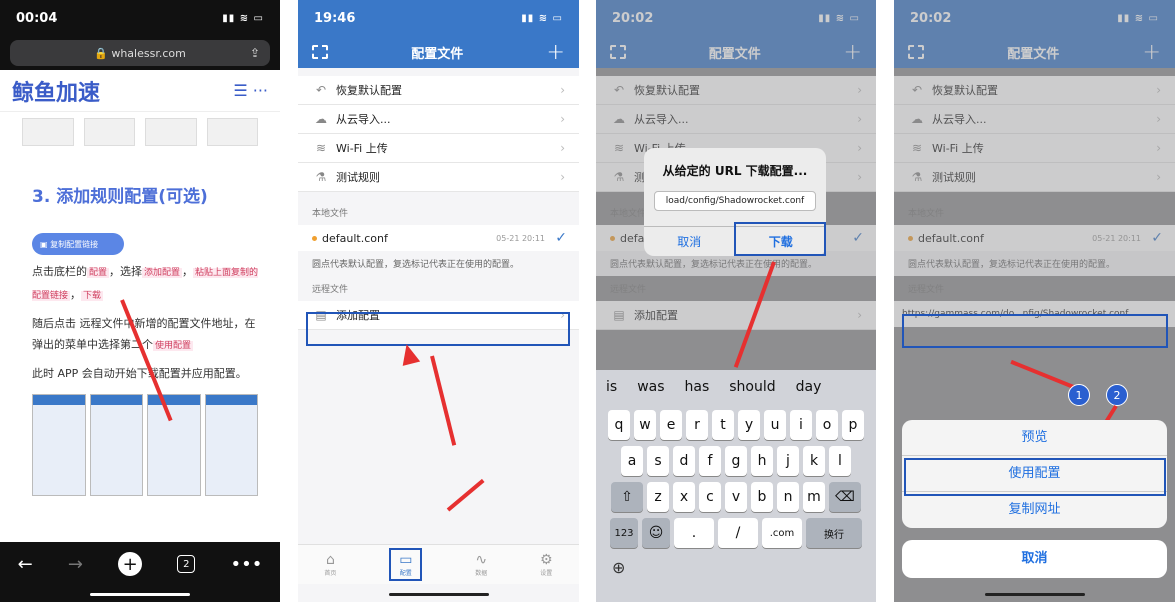 Image resolution: width=1175 pixels, height=602 pixels. I want to click on tab-data: ∿ 数据, so click(481, 564).